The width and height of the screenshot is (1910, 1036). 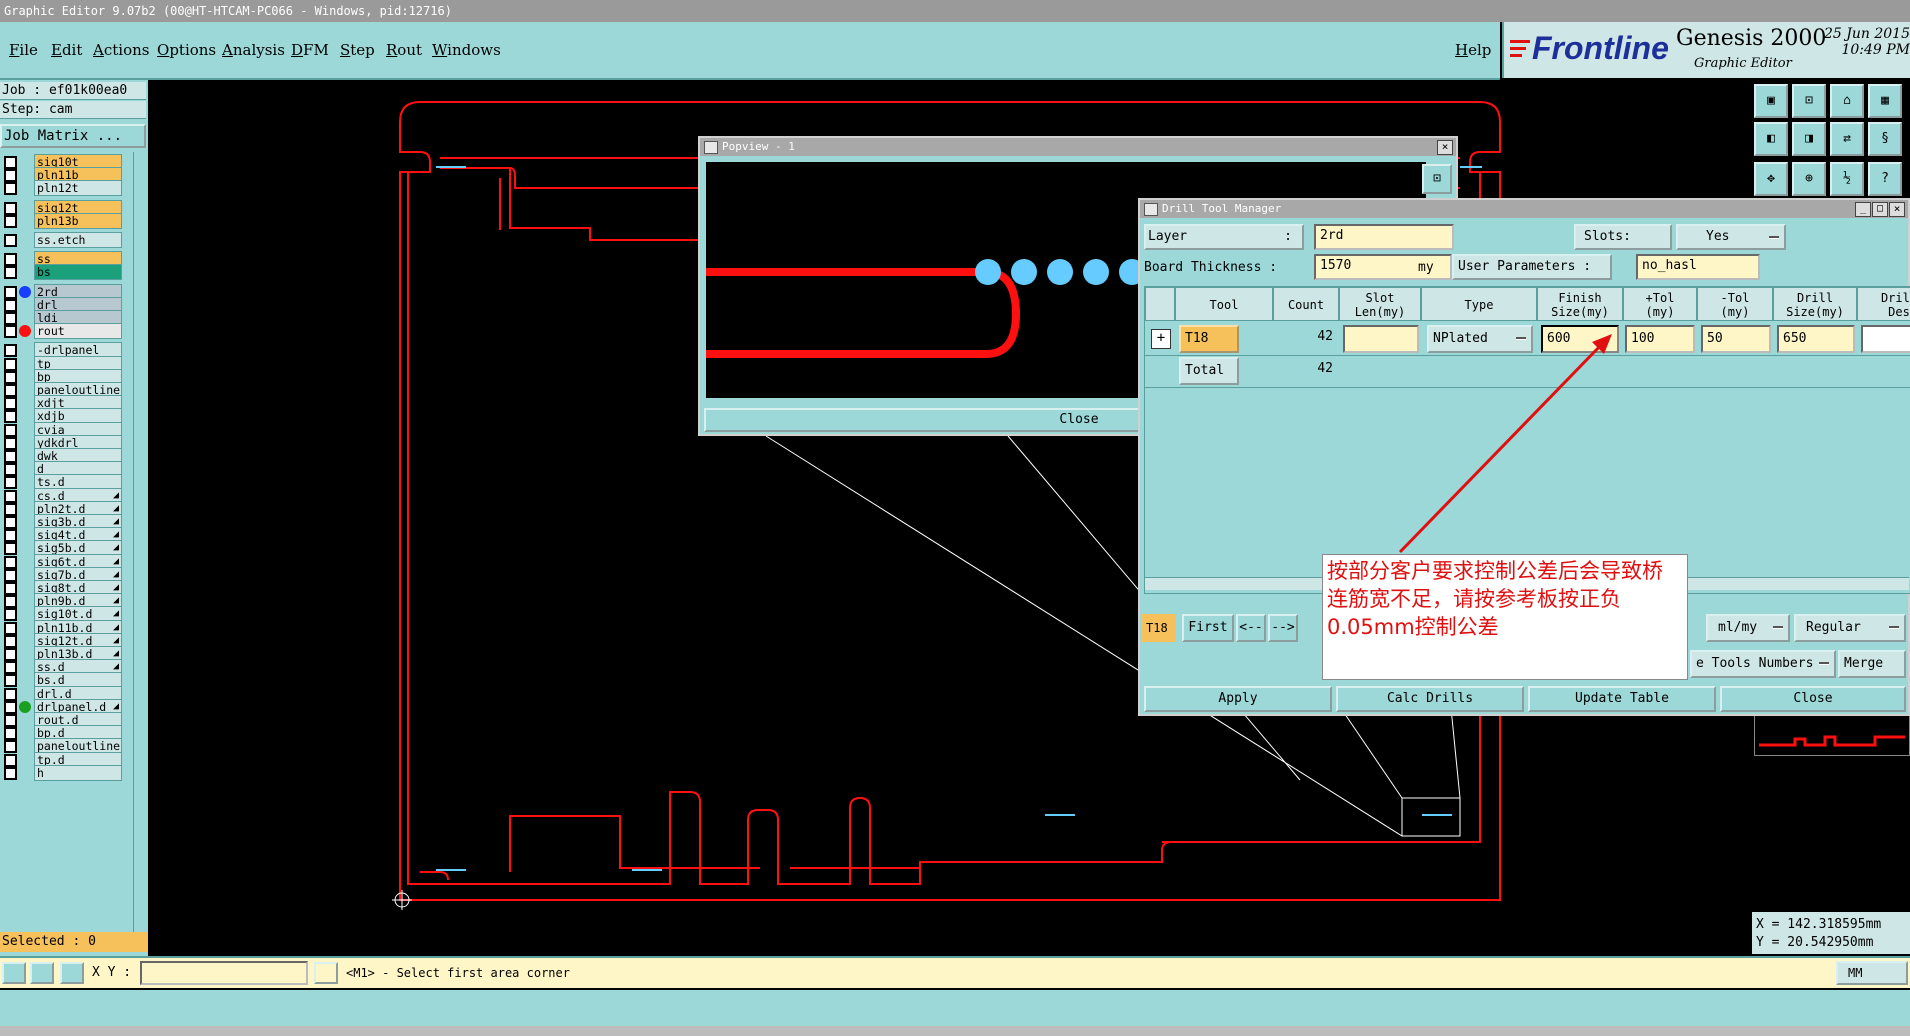 I want to click on drill-des-field, so click(x=1885, y=339).